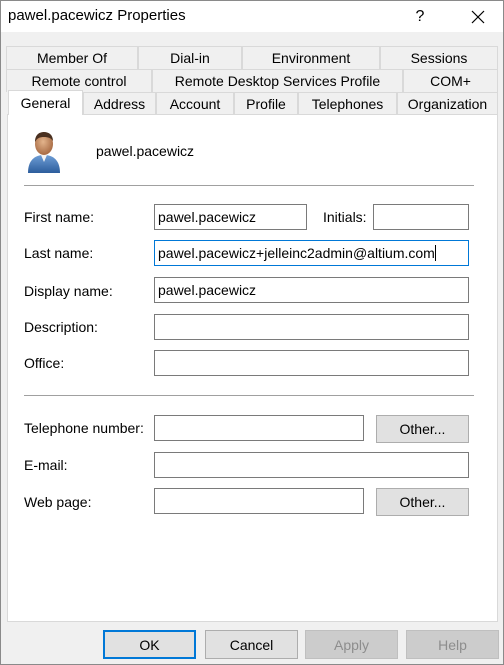 This screenshot has height=665, width=504. Describe the element at coordinates (84, 428) in the screenshot. I see `telephone-label: Telephone number:` at that location.